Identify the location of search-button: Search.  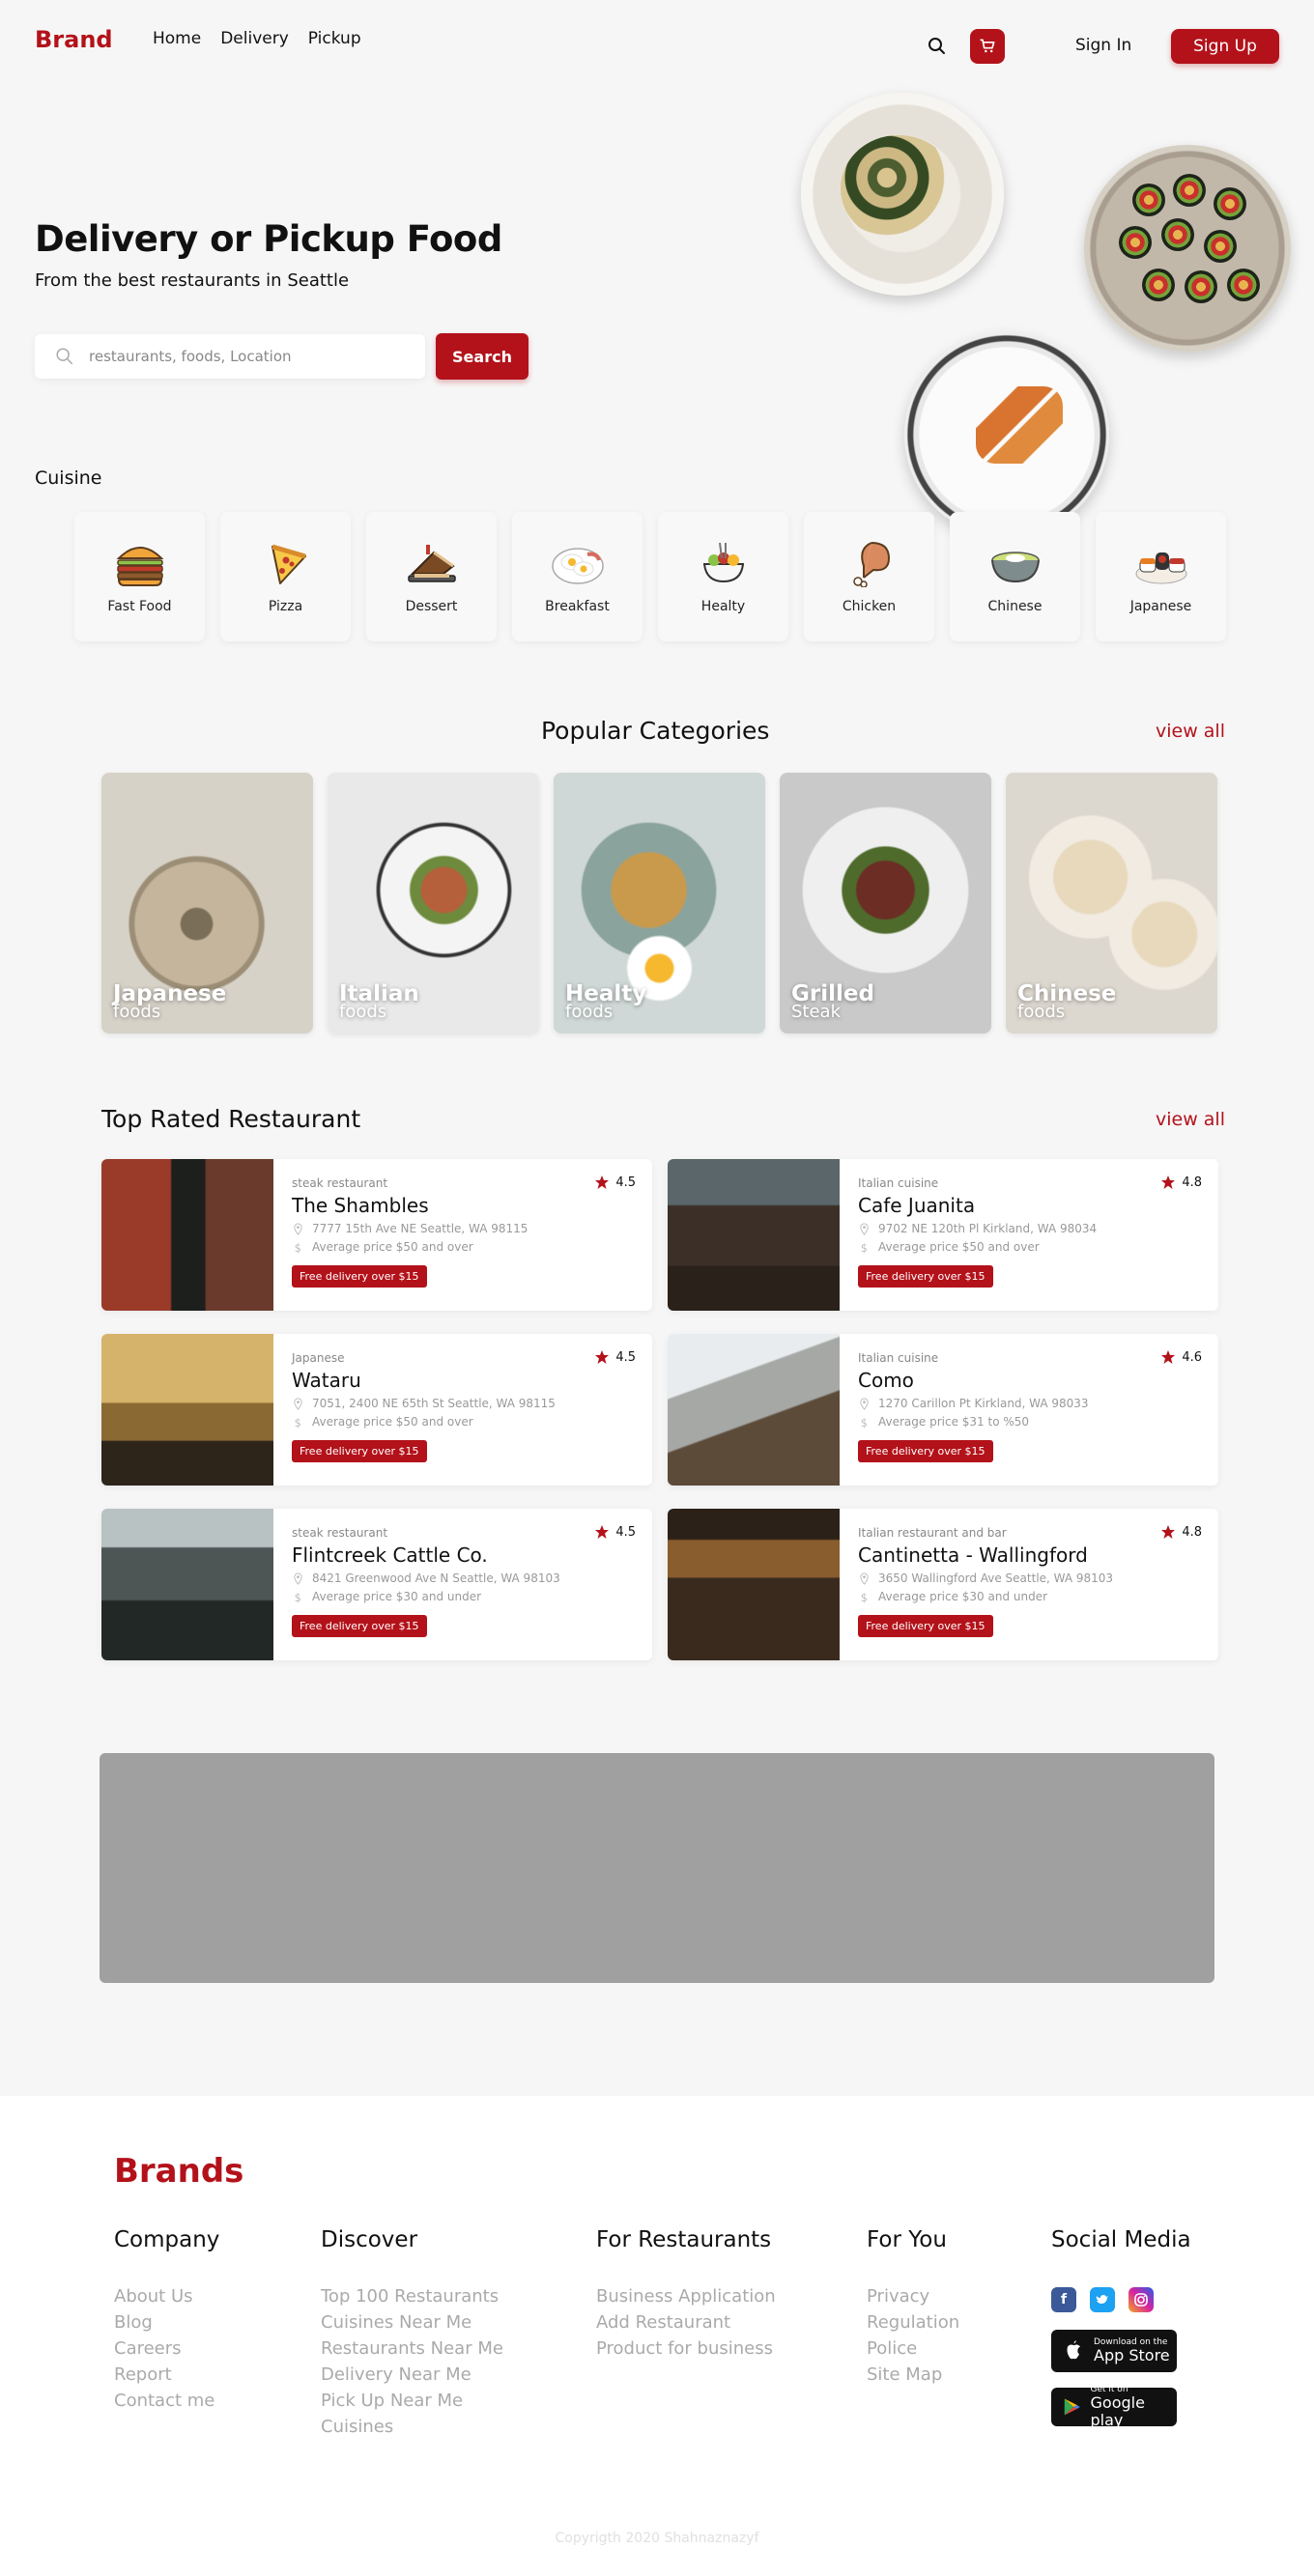
(482, 356).